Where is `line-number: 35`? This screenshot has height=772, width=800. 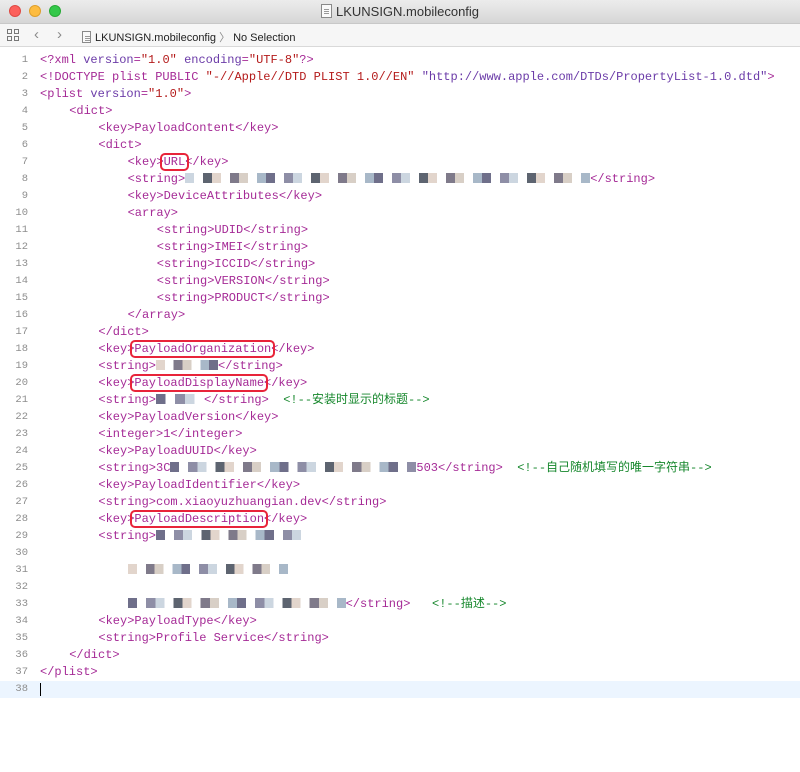
line-number: 35 is located at coordinates (21, 638).